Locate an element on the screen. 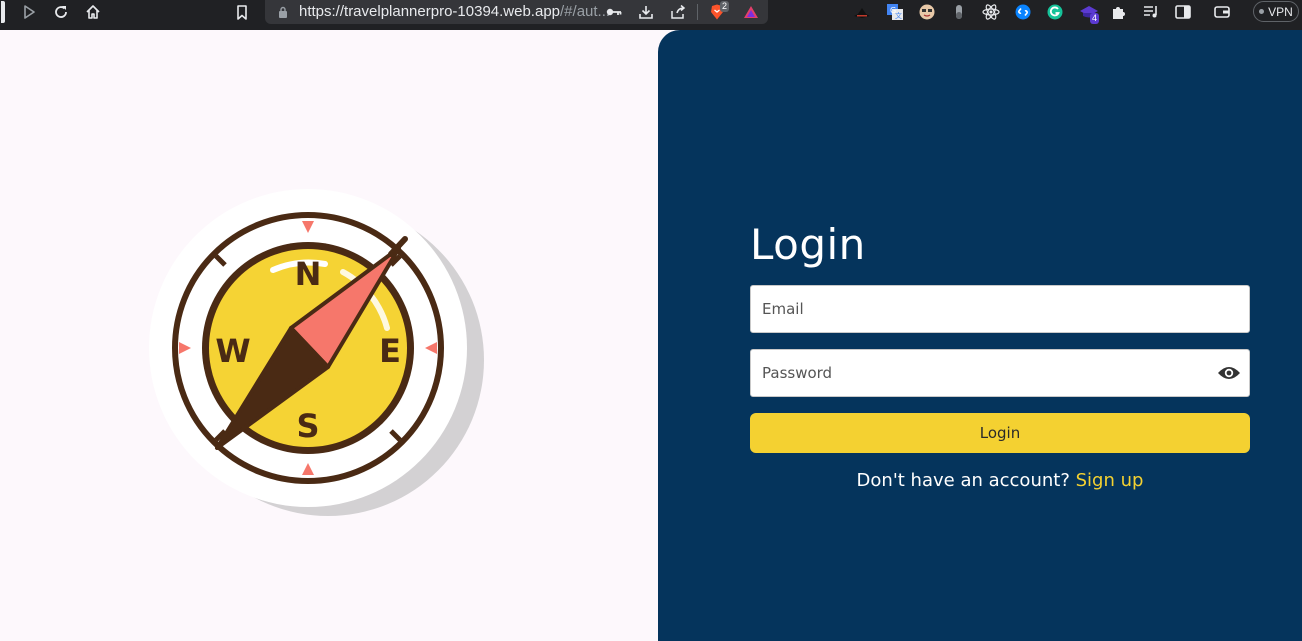 This screenshot has width=1302, height=641. password-field is located at coordinates (1000, 373).